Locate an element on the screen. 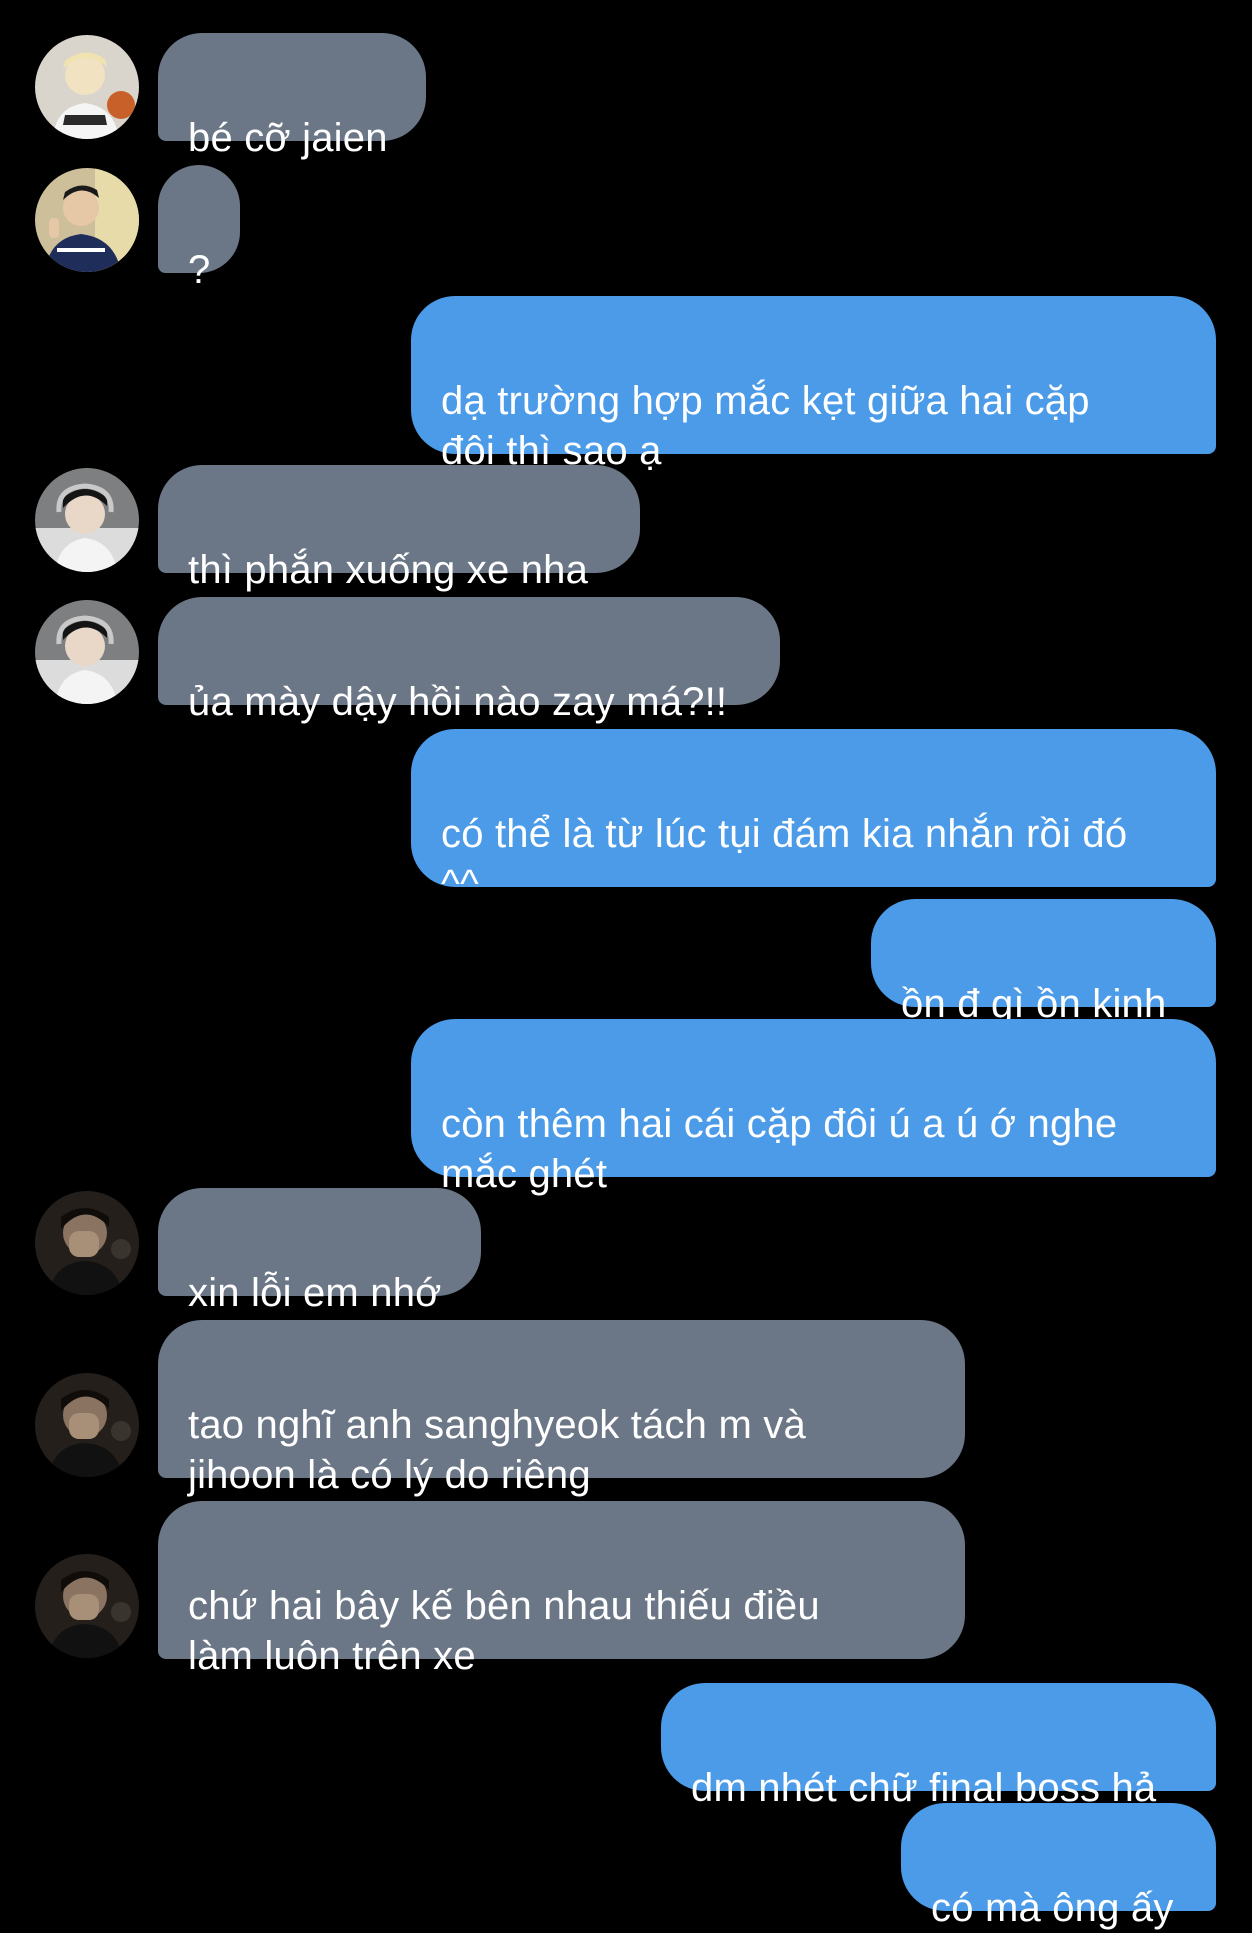 The height and width of the screenshot is (1933, 1252). message-text: xin lỗi em nhớ is located at coordinates (315, 1293).